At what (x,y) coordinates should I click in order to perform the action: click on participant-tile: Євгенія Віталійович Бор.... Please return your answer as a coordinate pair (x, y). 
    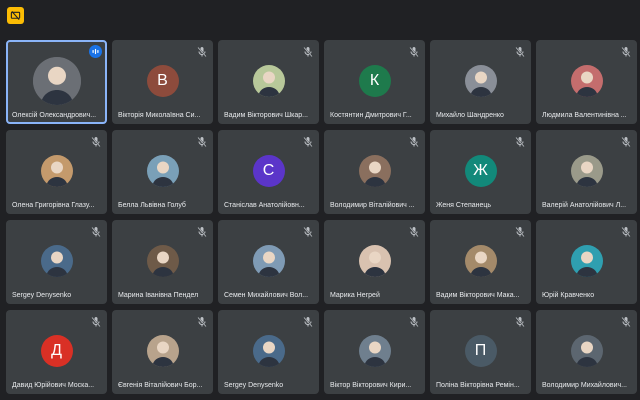
    Looking at the image, I should click on (162, 352).